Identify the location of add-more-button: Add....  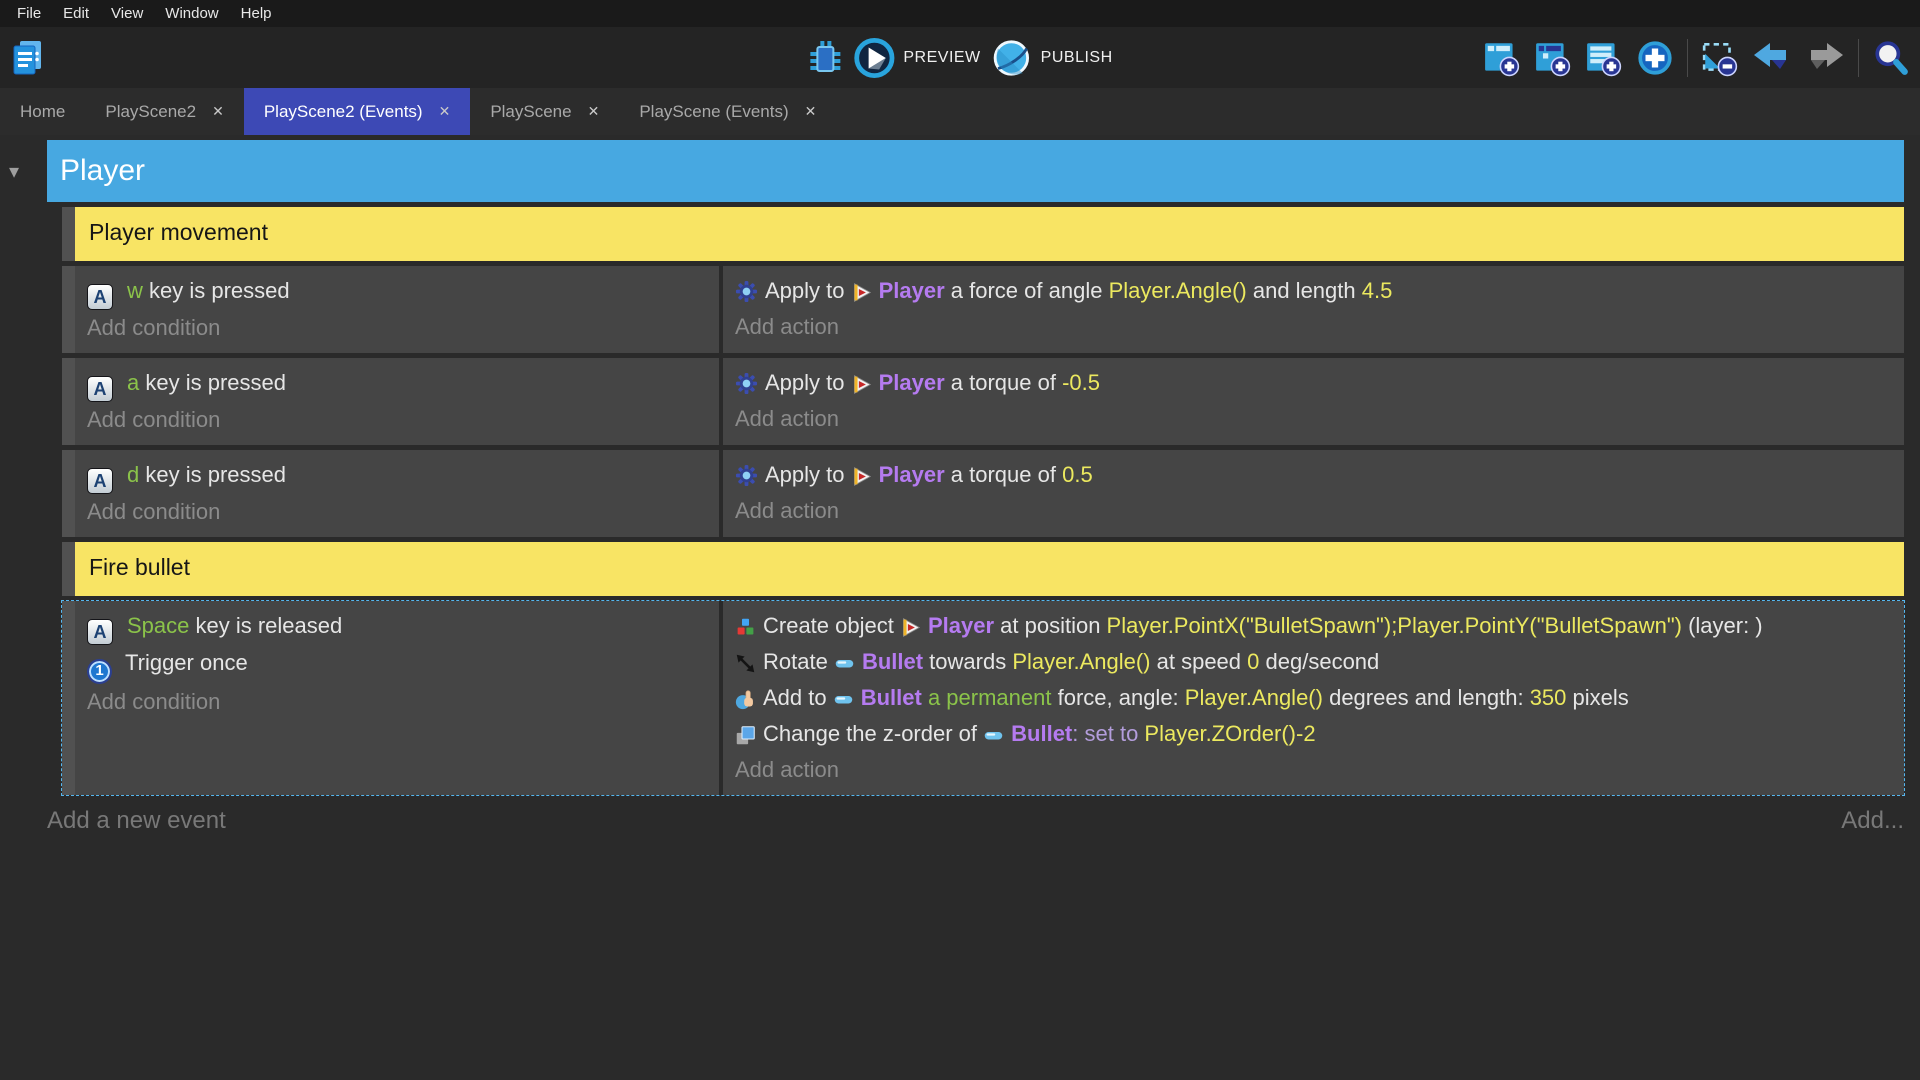
(1872, 821).